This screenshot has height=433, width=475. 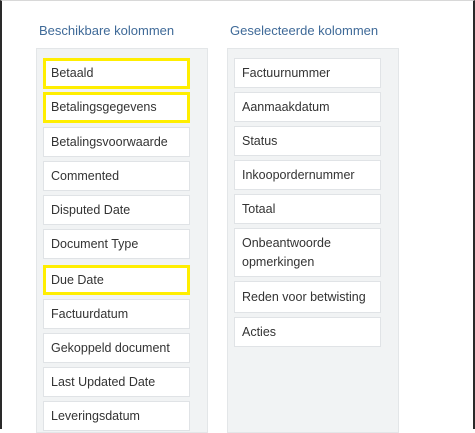 I want to click on available-item-factuurdatum: Factuurdatum, so click(x=116, y=314).